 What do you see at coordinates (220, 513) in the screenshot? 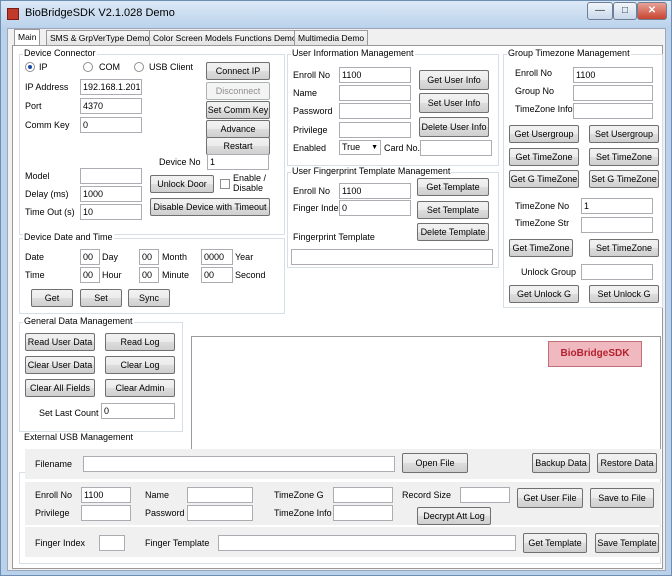
I see `usb-password-field` at bounding box center [220, 513].